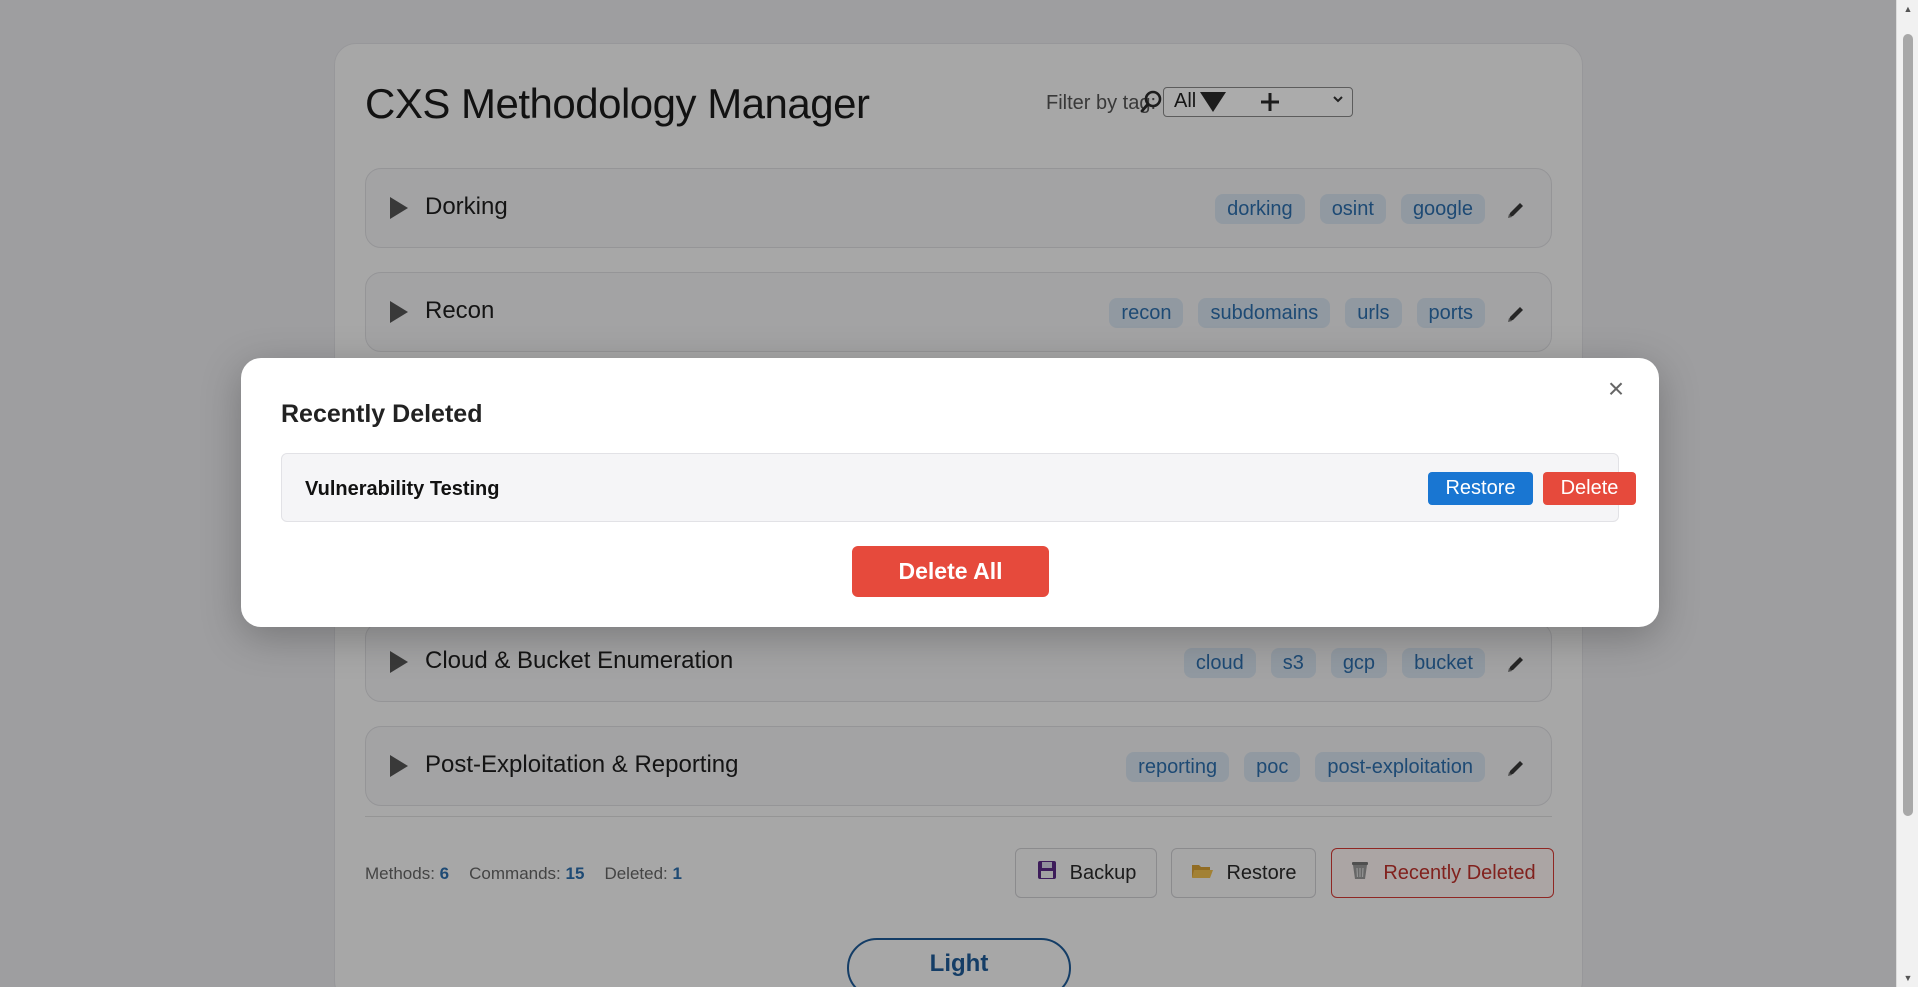  I want to click on scroll-up-arrow-icon: ▲, so click(1907, 9).